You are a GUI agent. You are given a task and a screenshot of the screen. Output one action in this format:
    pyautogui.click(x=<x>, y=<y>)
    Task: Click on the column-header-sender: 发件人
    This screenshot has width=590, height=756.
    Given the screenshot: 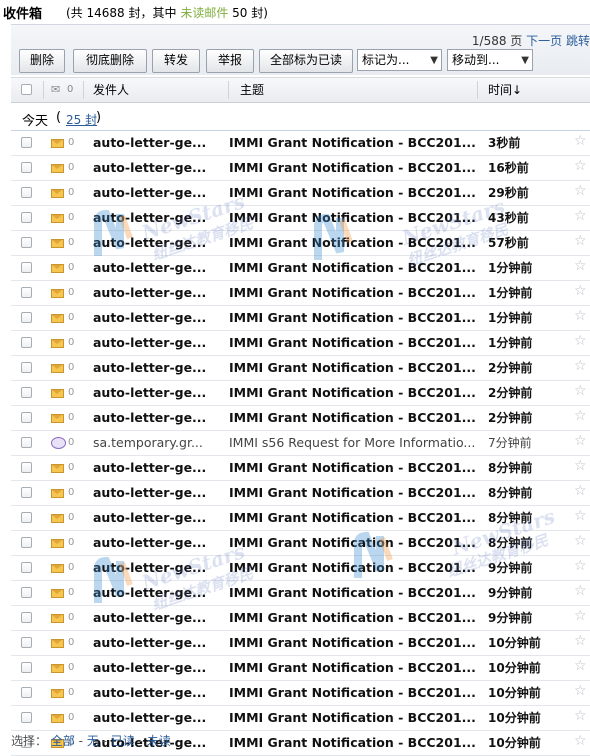 What is the action you would take?
    pyautogui.click(x=111, y=90)
    